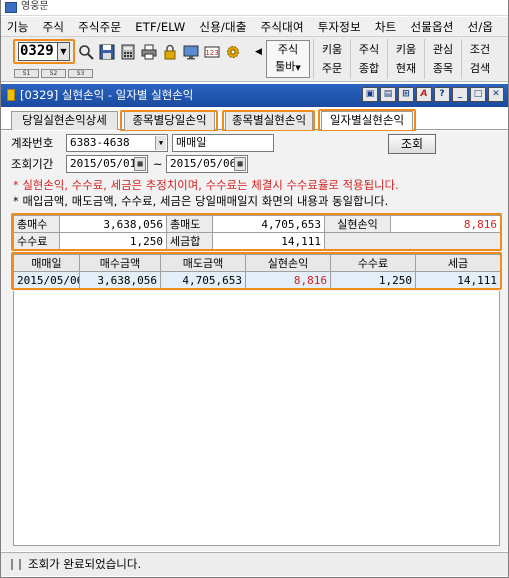  I want to click on stock-overview-button: 주식종합, so click(368, 59).